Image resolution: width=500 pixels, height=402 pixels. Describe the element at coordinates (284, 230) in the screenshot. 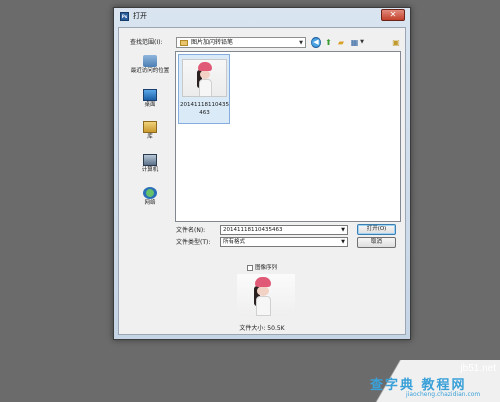

I see `filename-input: 20141118110435463 ▼` at that location.